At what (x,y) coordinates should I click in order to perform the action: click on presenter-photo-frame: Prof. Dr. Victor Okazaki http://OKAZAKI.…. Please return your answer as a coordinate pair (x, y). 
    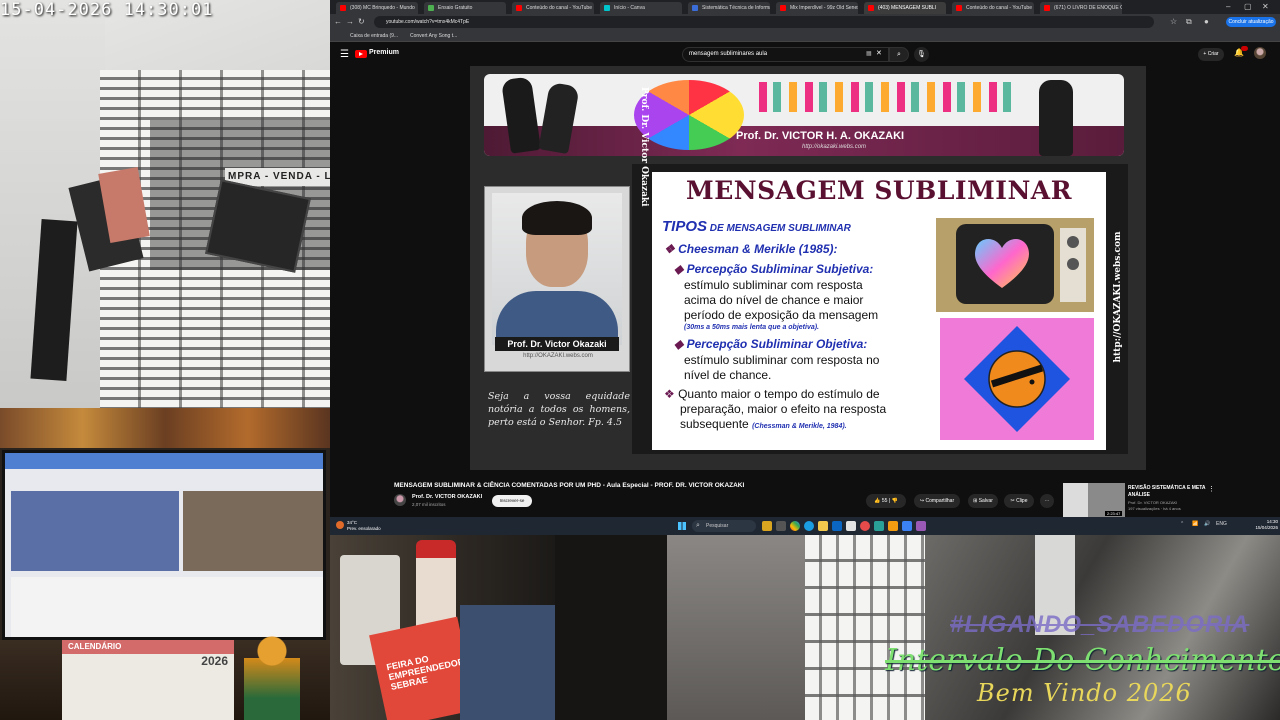
    Looking at the image, I should click on (557, 279).